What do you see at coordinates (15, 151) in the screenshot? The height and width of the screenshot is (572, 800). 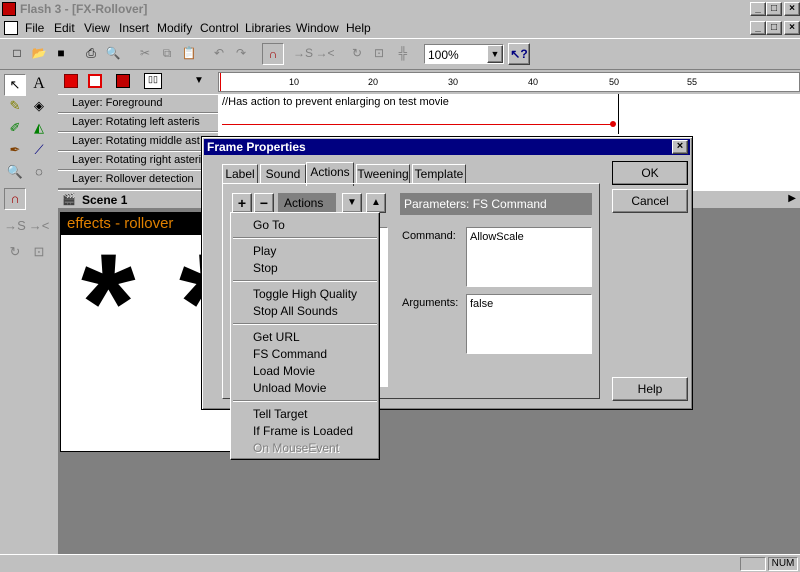 I see `ink-bottle-icon: ✒` at bounding box center [15, 151].